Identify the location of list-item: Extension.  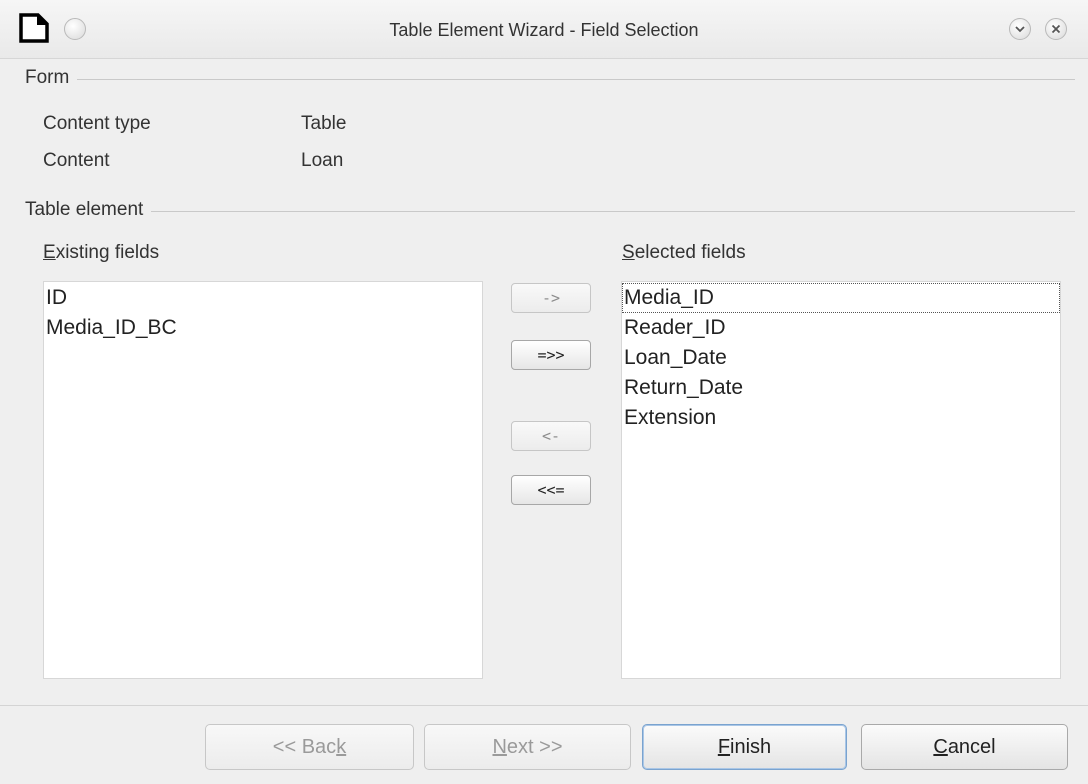
(841, 418).